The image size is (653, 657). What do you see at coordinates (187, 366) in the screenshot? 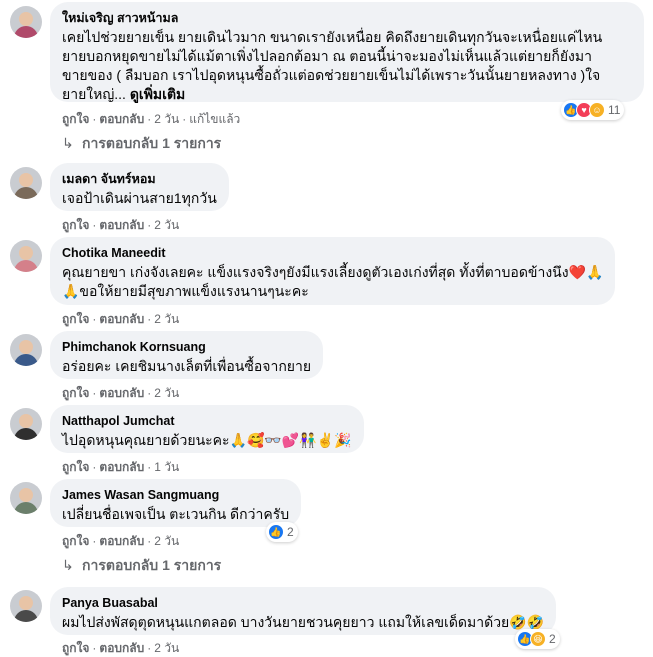
I see `comment-text: อร่อยคะ เคยชิมนางเล็ตที่เพื่อนซื้อจากยาย` at bounding box center [187, 366].